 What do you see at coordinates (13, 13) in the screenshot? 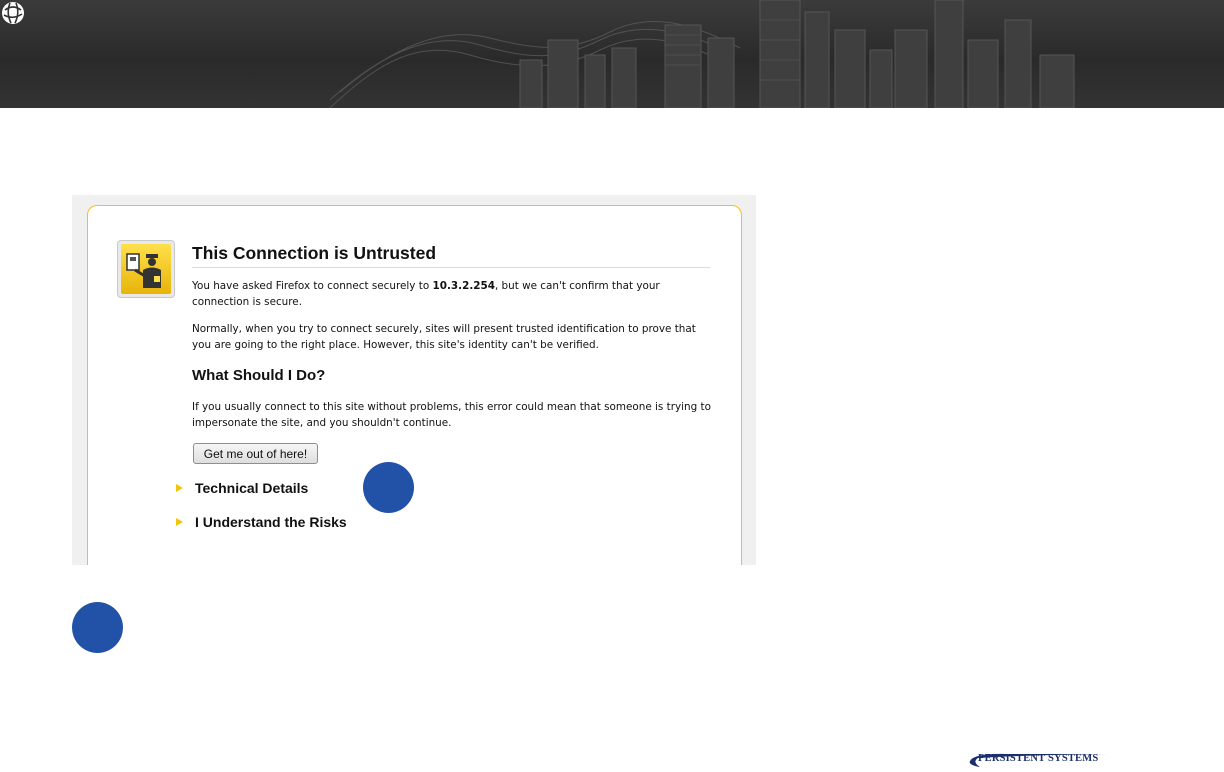
I see `globe-icon` at bounding box center [13, 13].